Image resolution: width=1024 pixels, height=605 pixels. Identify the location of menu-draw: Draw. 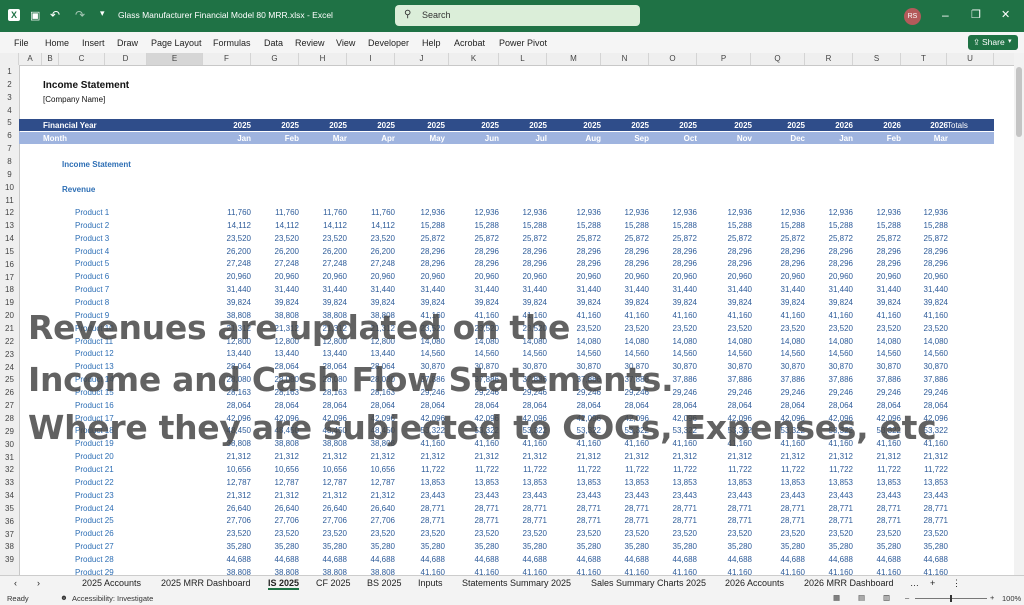
(127, 43).